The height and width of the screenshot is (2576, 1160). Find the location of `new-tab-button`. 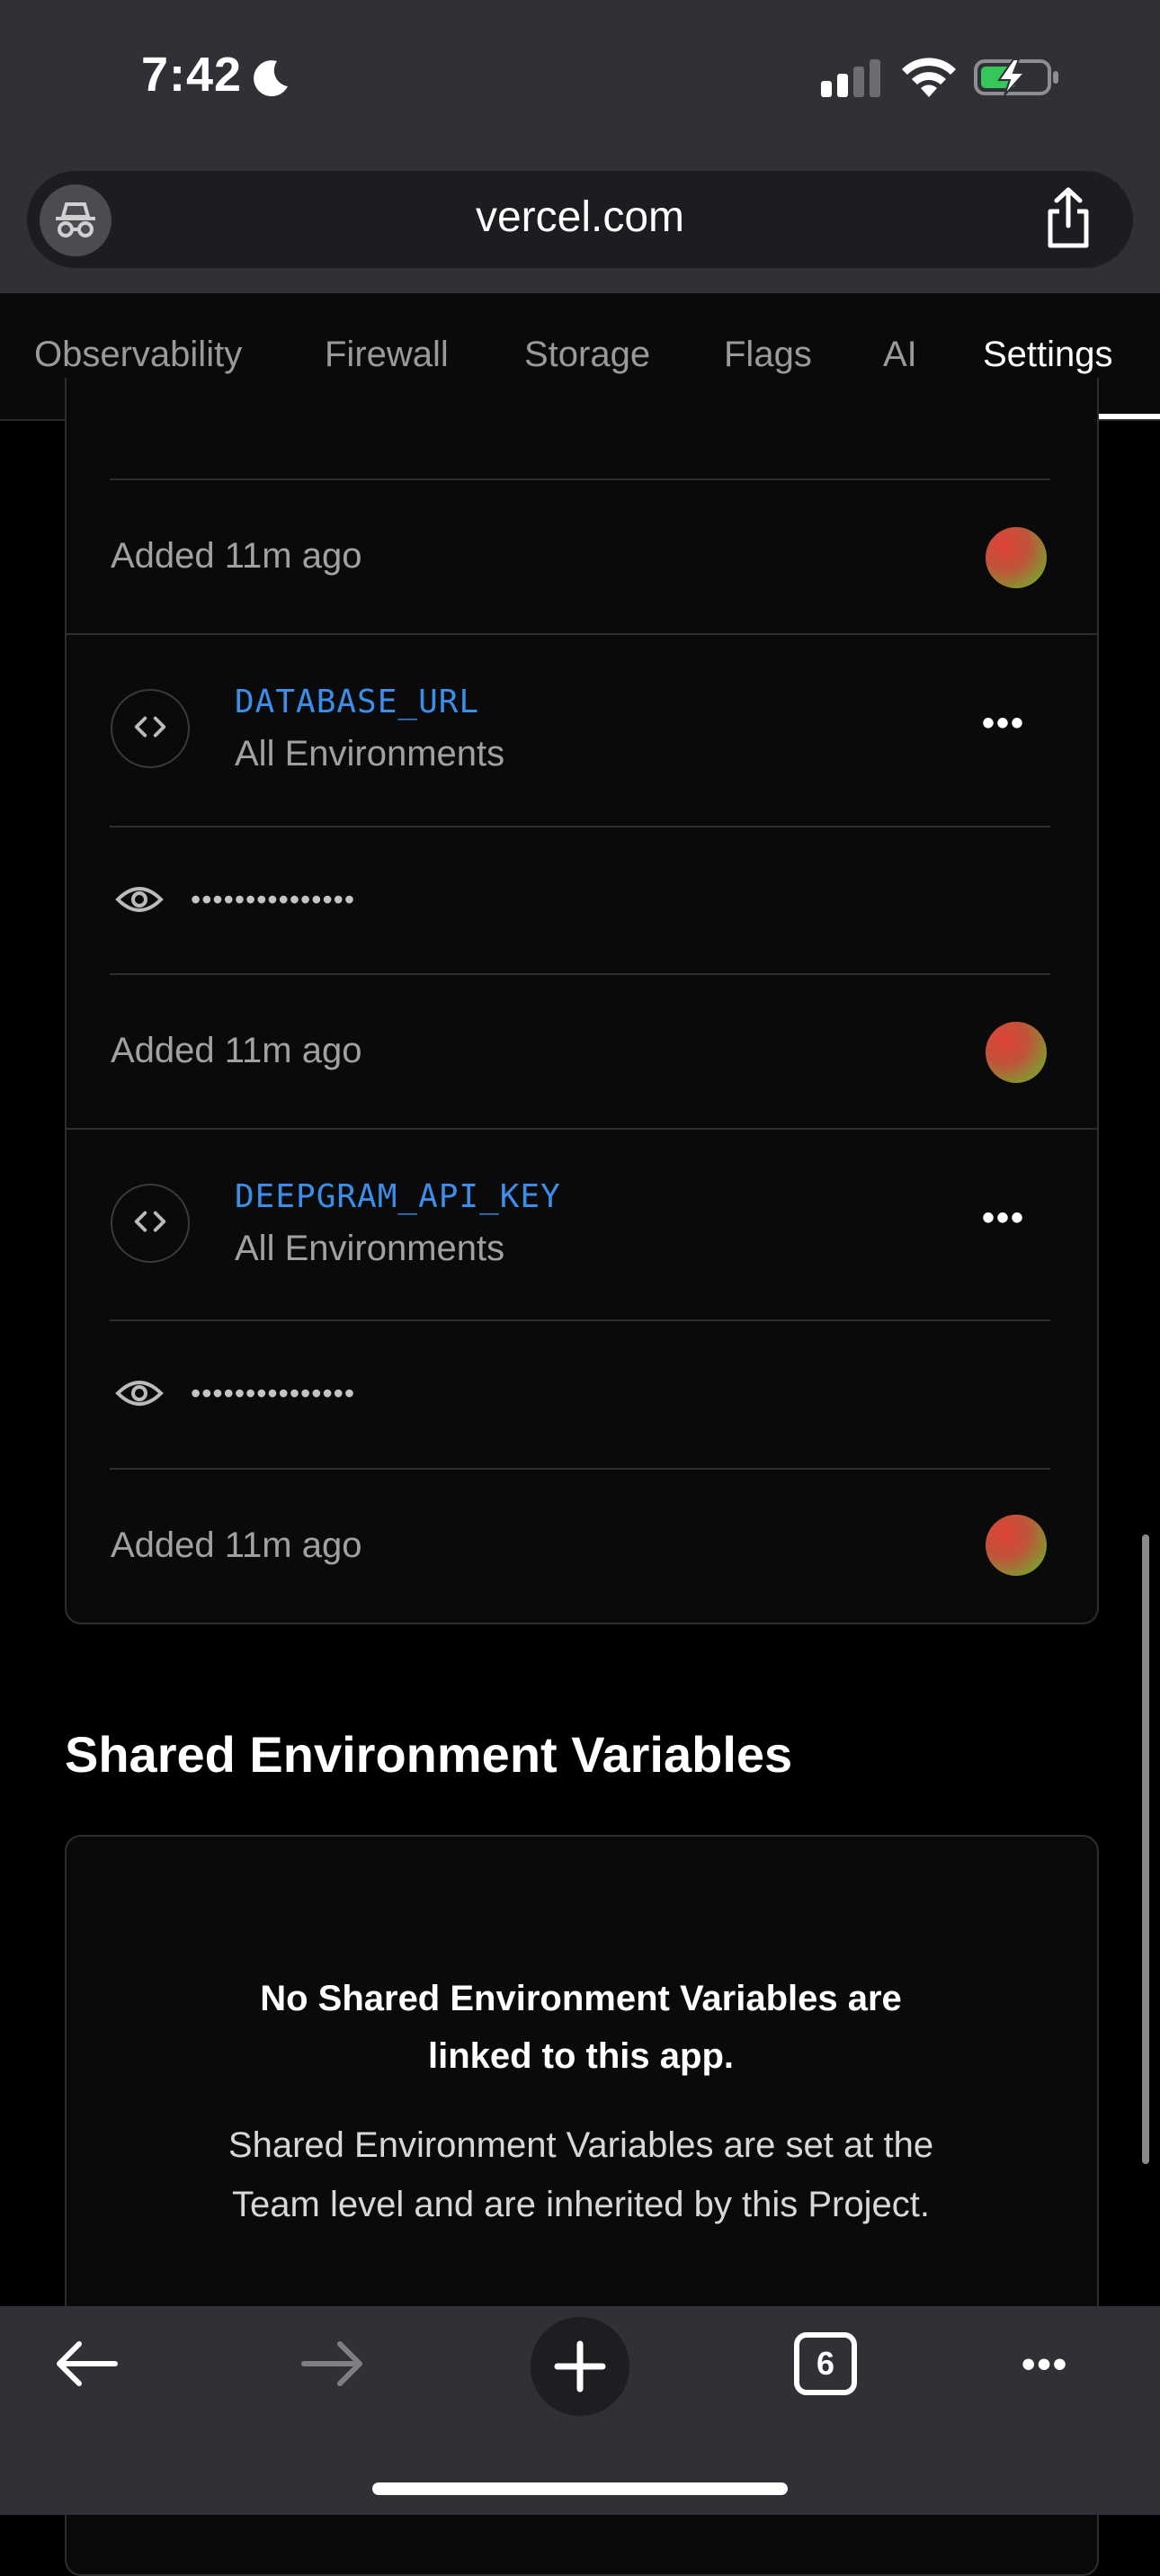

new-tab-button is located at coordinates (580, 2366).